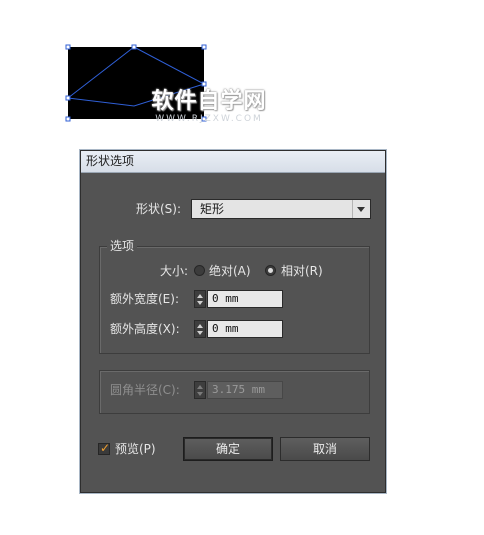 Image resolution: width=484 pixels, height=535 pixels. I want to click on watermark: 软件自学网 WWW.RJZXW.COM, so click(209, 110).